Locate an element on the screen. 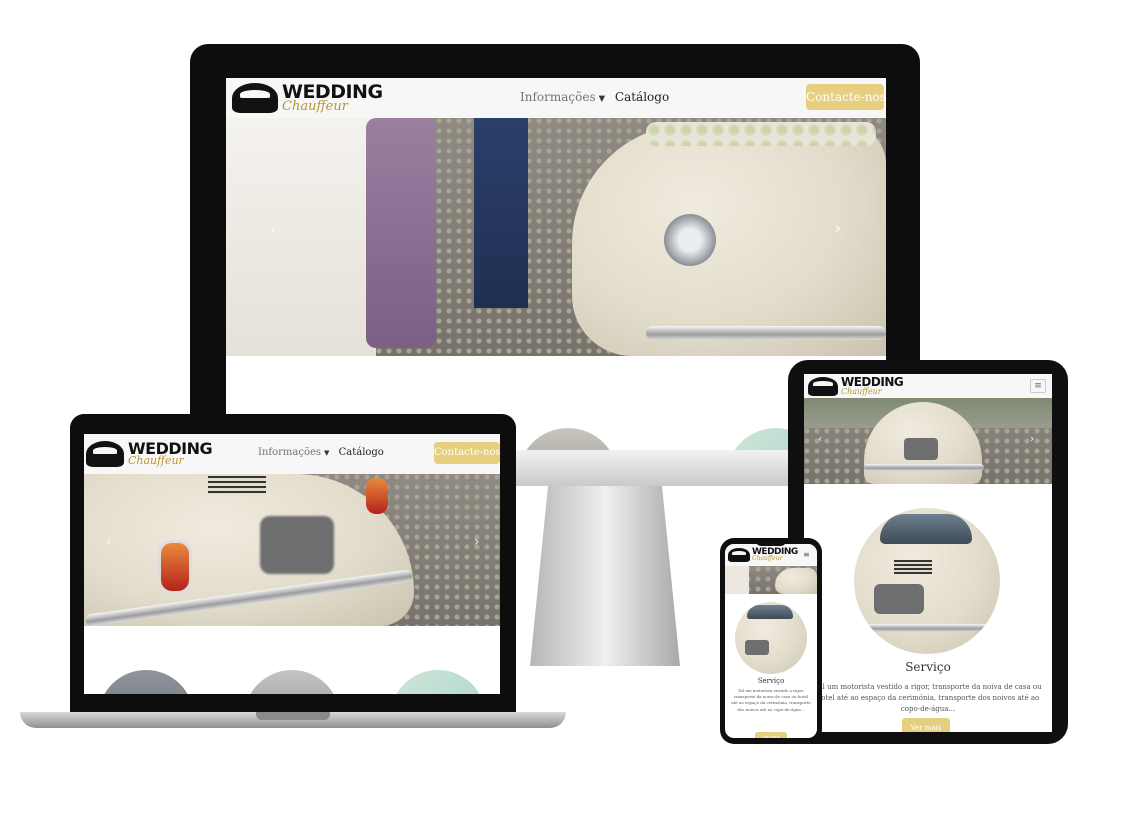 This screenshot has height=818, width=1148. hero-carousel-image is located at coordinates (771, 580).